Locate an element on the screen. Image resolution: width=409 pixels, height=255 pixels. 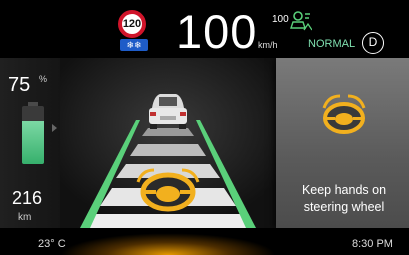
range-unit: km is located at coordinates (25, 217).